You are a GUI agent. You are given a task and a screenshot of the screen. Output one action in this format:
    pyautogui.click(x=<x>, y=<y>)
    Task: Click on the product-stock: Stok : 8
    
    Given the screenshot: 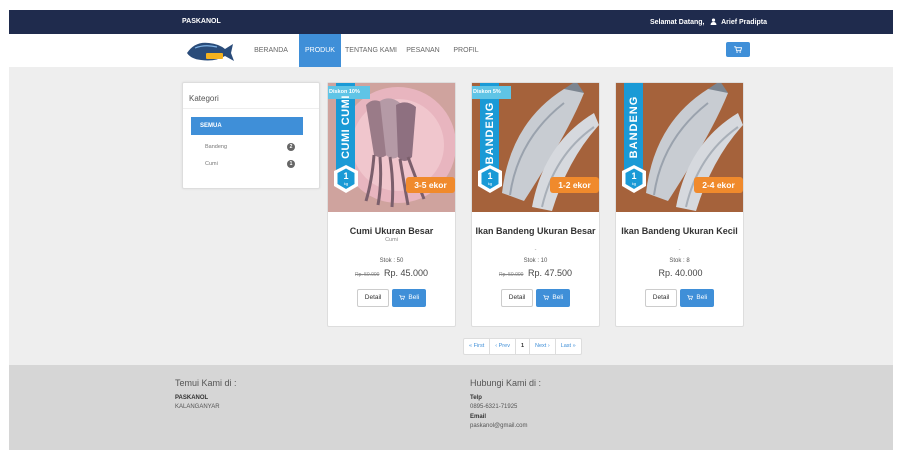 What is the action you would take?
    pyautogui.click(x=679, y=261)
    